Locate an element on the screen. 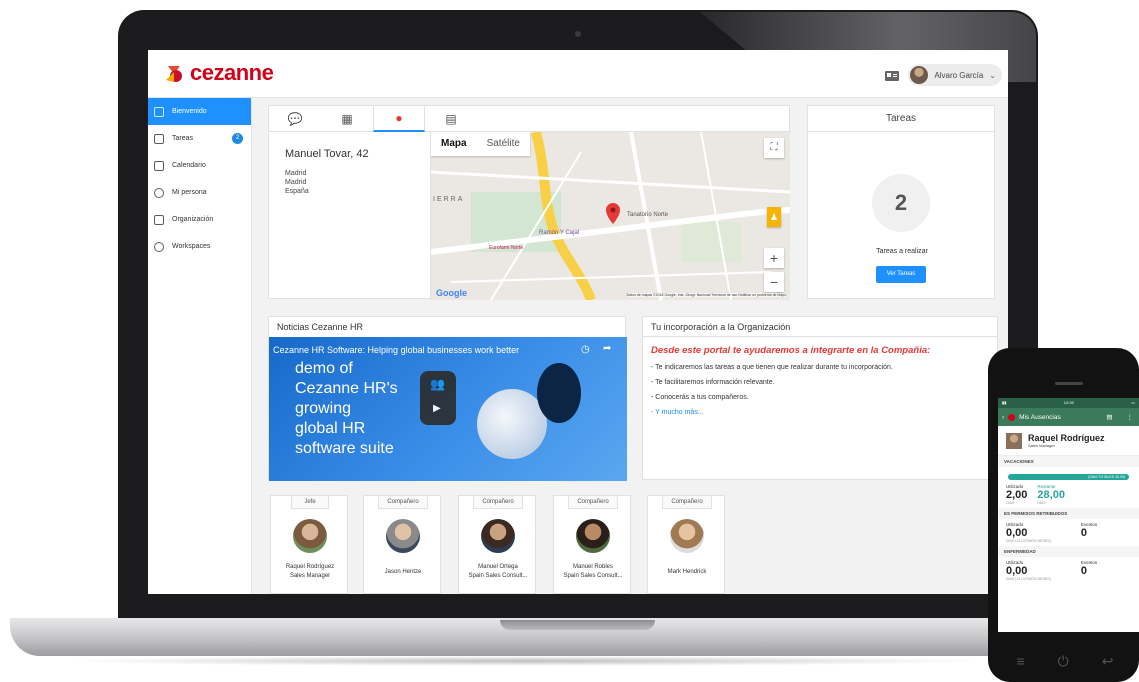  cezanne-logo: cezanne is located at coordinates (219, 73).